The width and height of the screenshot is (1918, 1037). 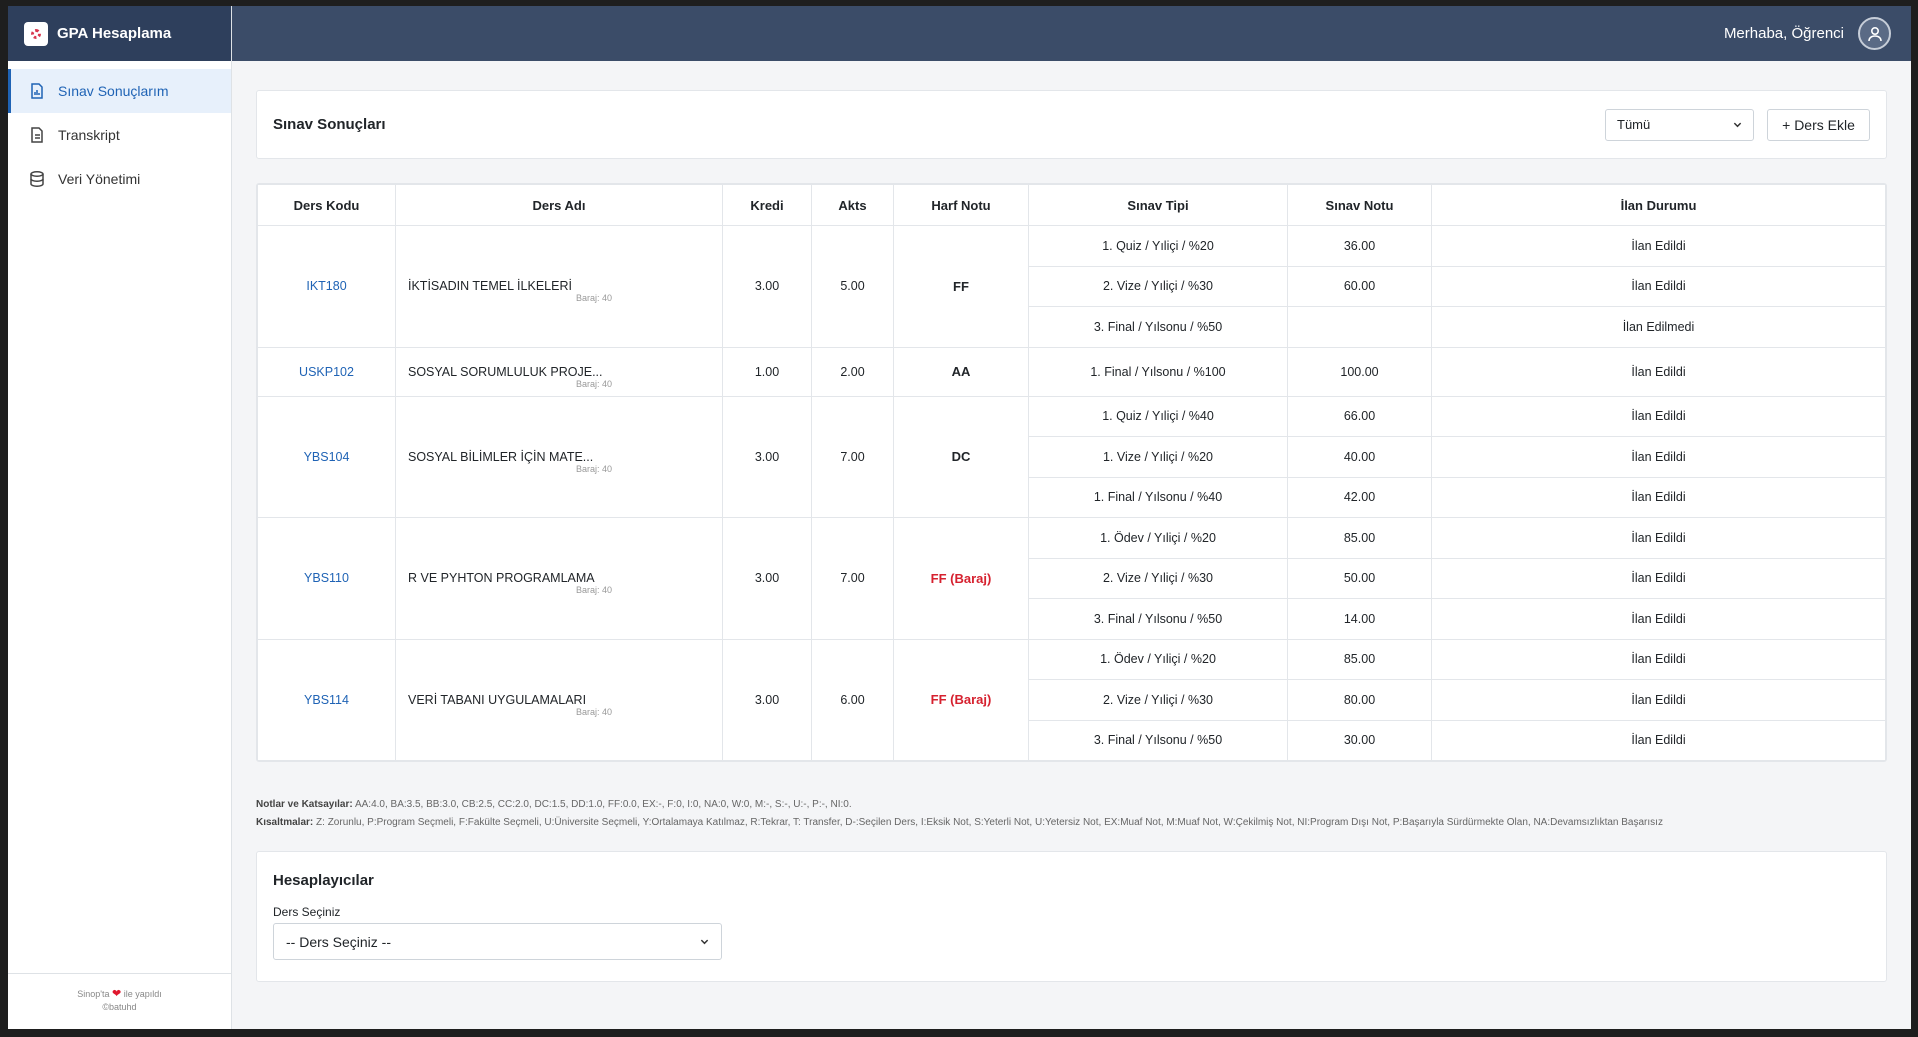 I want to click on course-code-link: YBS114, so click(x=326, y=699).